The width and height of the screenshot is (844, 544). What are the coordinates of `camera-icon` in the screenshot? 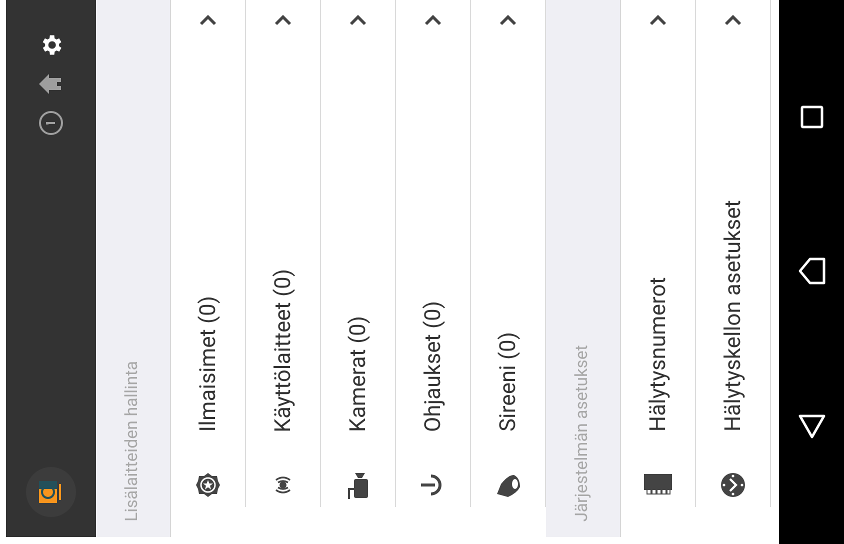 It's located at (358, 486).